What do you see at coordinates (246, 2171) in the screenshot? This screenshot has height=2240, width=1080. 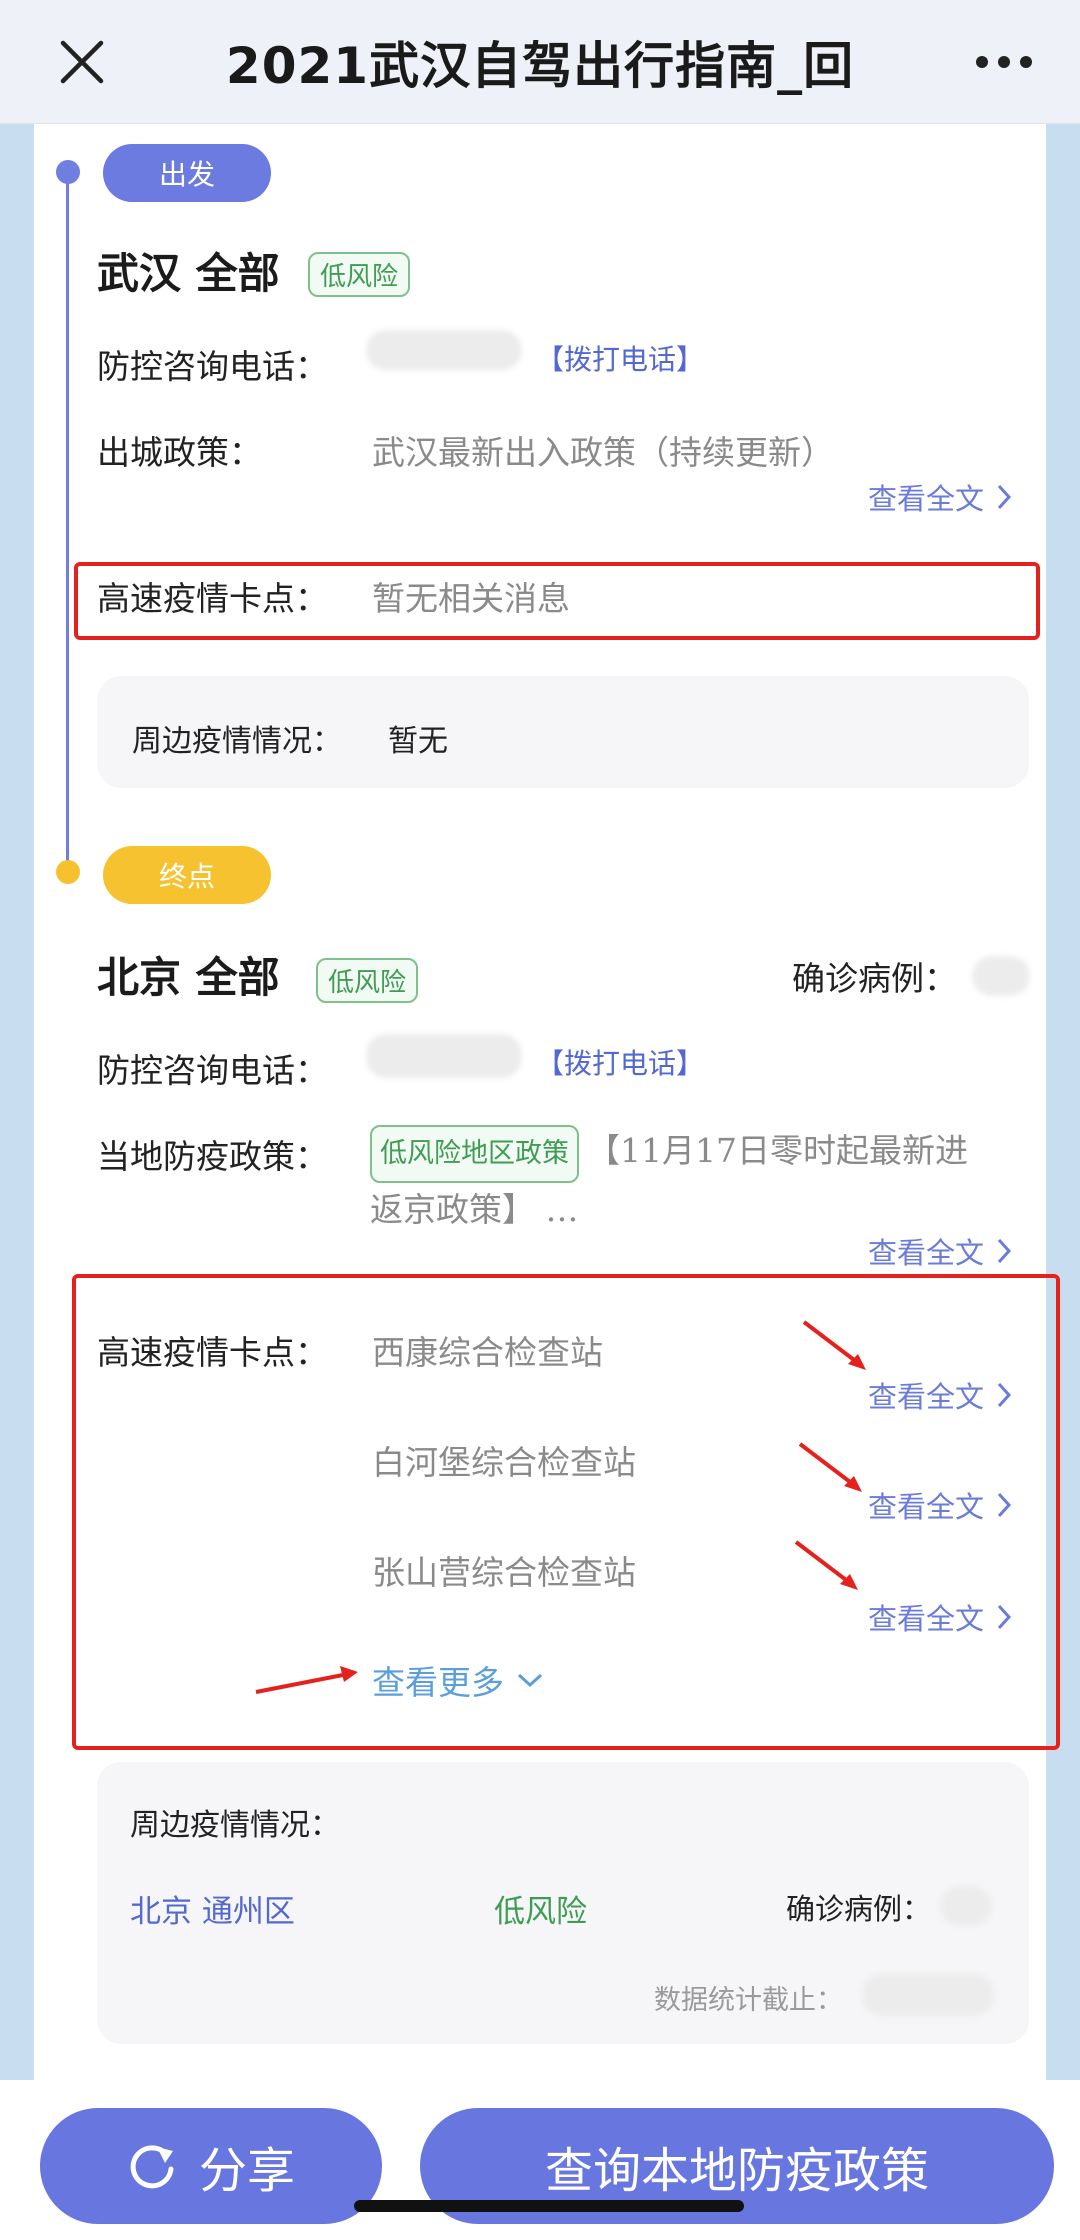 I see `share-label: 分享` at bounding box center [246, 2171].